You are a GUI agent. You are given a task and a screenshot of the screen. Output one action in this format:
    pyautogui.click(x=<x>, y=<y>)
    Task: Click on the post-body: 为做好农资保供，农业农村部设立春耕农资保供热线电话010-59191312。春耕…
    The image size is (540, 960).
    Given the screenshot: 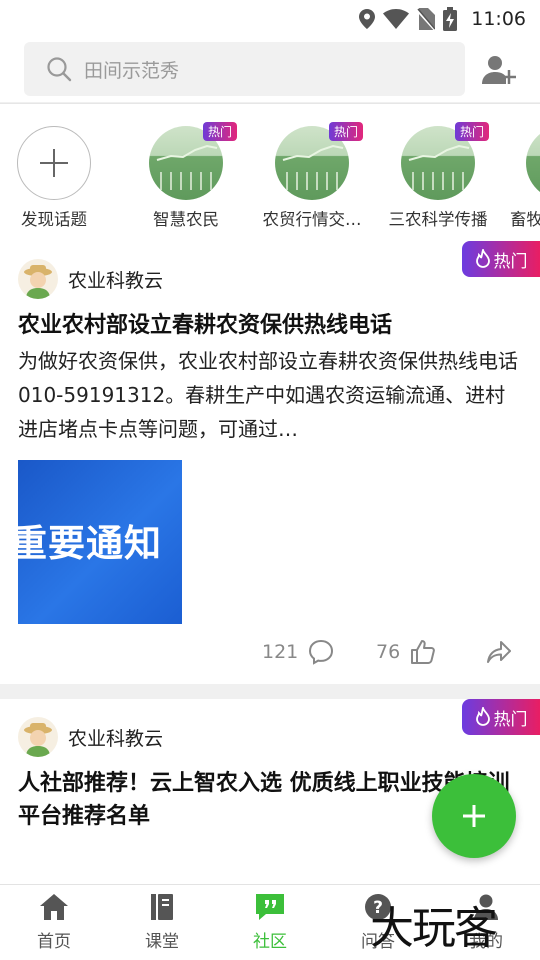 What is the action you would take?
    pyautogui.click(x=270, y=395)
    